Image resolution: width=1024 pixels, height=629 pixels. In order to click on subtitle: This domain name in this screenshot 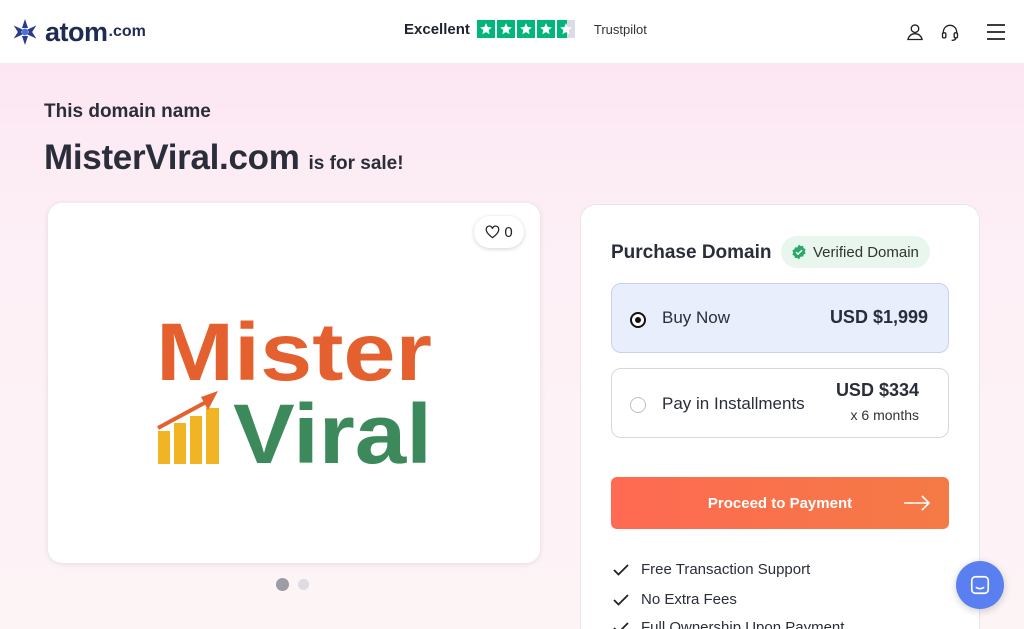, I will do `click(127, 111)`.